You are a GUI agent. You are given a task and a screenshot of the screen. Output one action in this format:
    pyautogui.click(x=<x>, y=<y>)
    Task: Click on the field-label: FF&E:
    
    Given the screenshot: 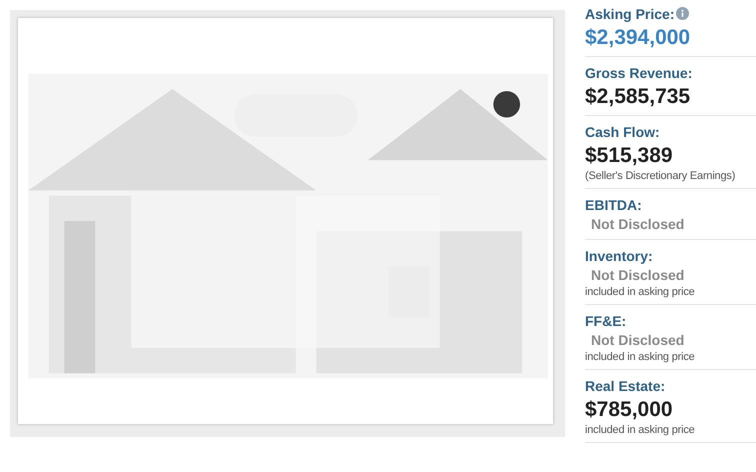 What is the action you would take?
    pyautogui.click(x=605, y=321)
    